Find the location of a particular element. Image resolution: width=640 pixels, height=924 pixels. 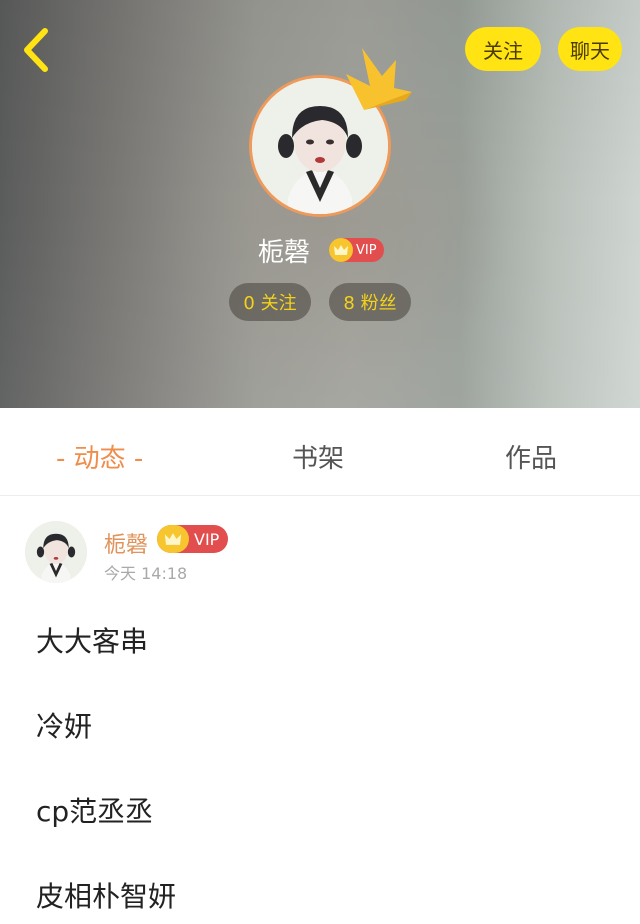

chat-button: 聊天 is located at coordinates (590, 49).